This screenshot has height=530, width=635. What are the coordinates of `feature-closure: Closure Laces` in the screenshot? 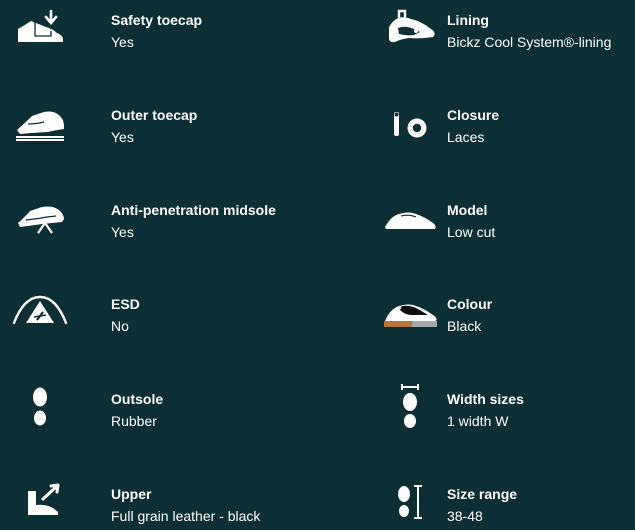 It's located at (505, 123).